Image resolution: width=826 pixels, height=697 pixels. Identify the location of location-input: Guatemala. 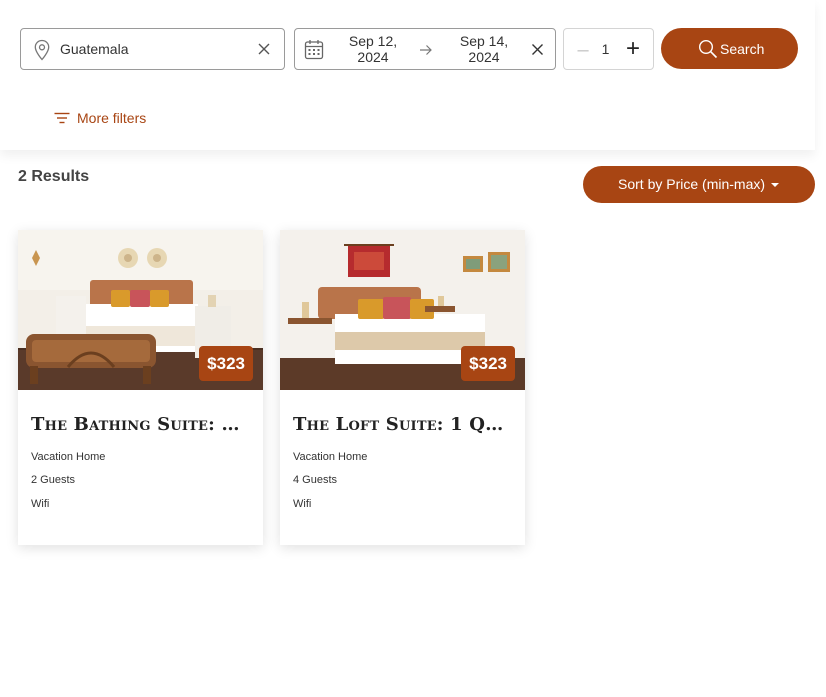
(152, 49).